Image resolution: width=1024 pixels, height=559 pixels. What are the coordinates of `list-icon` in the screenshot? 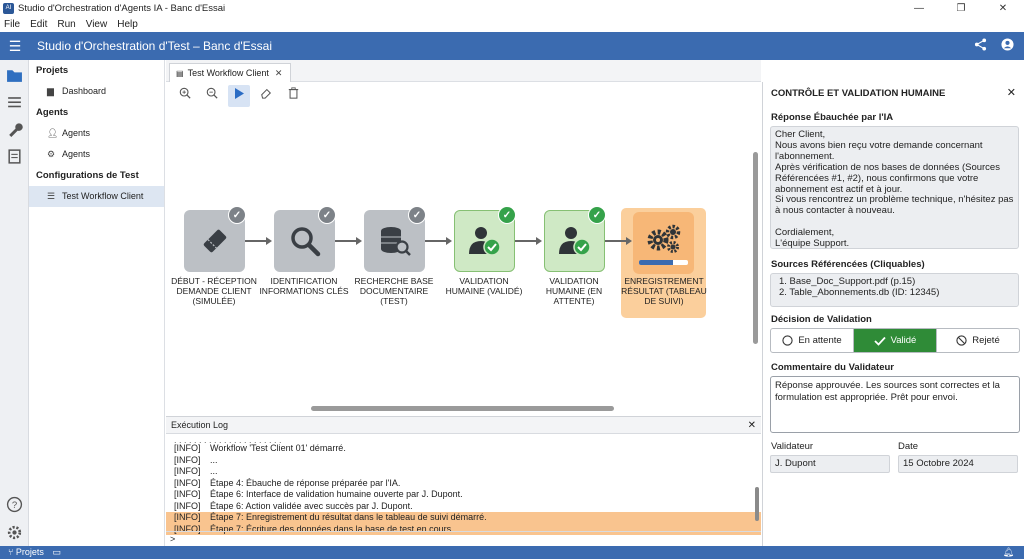 It's located at (14, 102).